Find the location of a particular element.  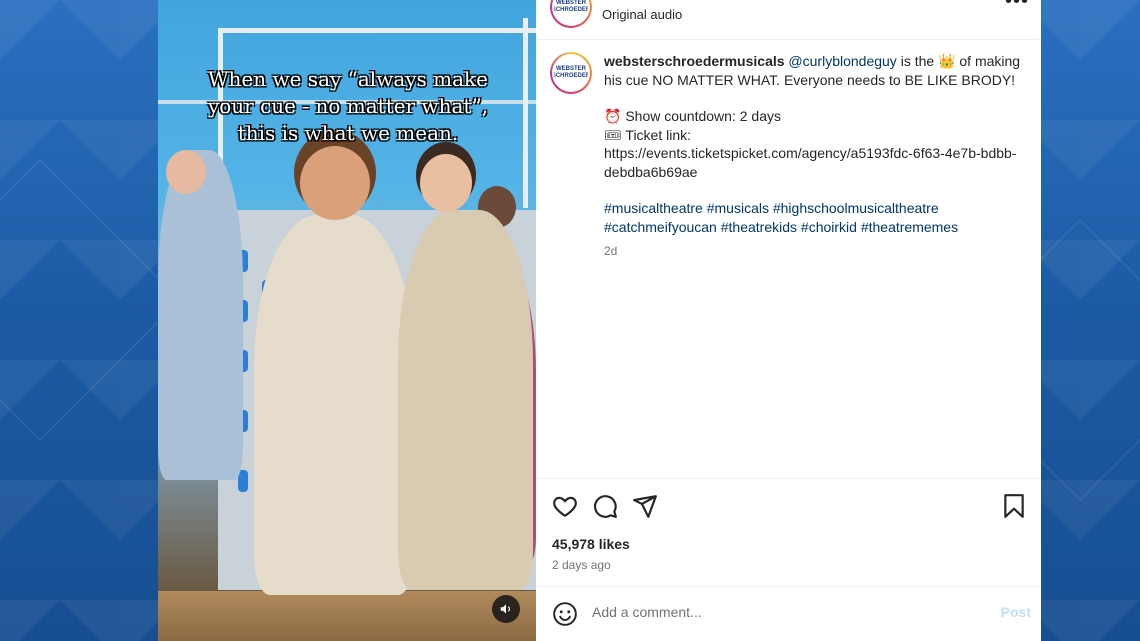

bookmark-icon is located at coordinates (1014, 506).